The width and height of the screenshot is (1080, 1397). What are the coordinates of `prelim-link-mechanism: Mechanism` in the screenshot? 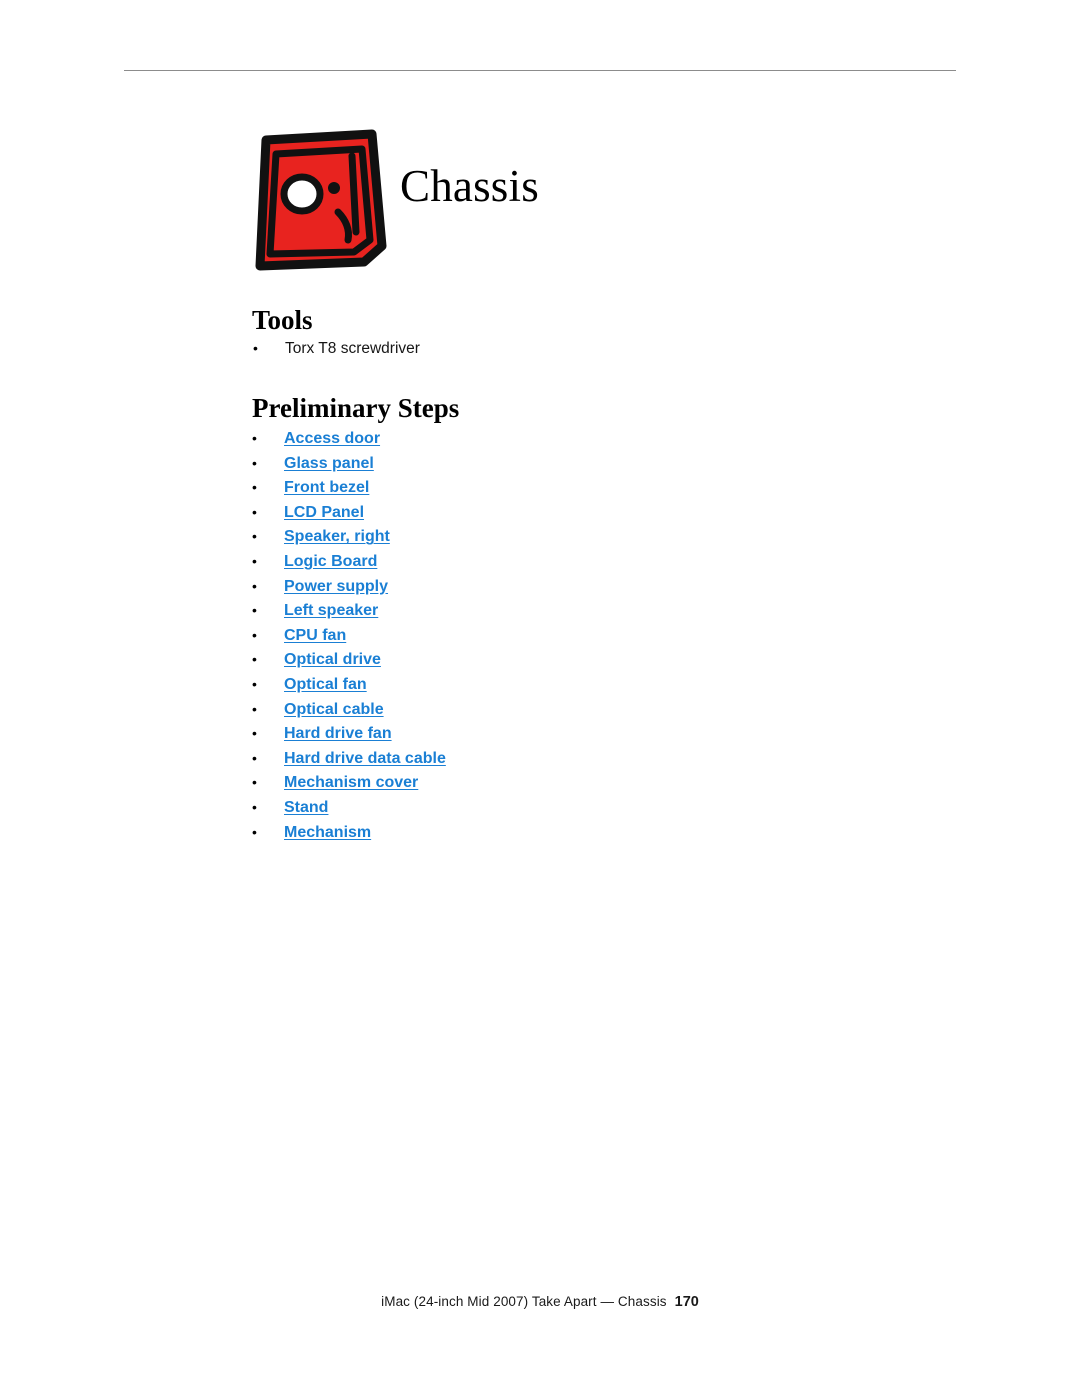 It's located at (327, 832).